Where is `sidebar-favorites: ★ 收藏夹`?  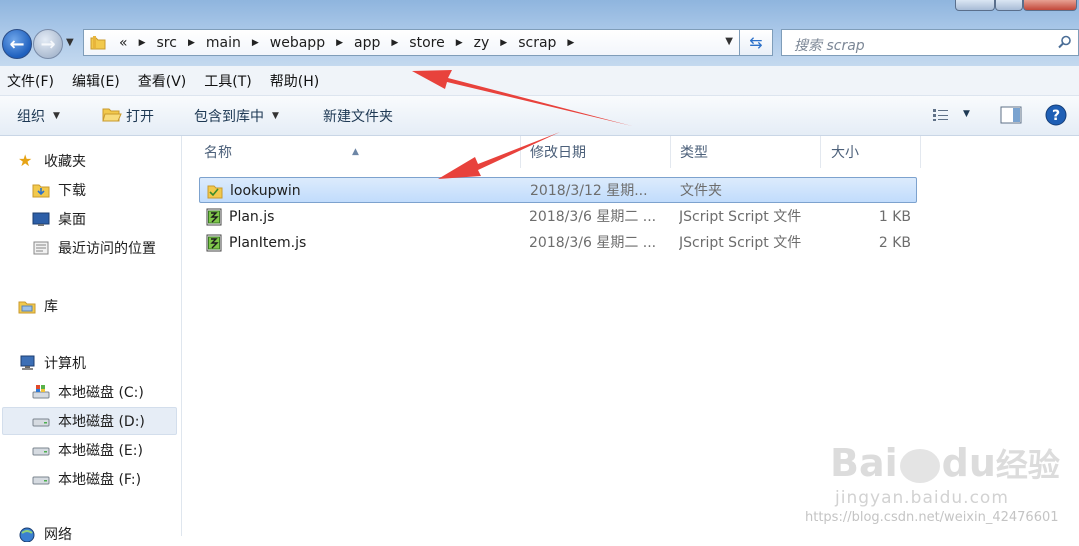
sidebar-favorites: ★ 收藏夹 is located at coordinates (52, 161).